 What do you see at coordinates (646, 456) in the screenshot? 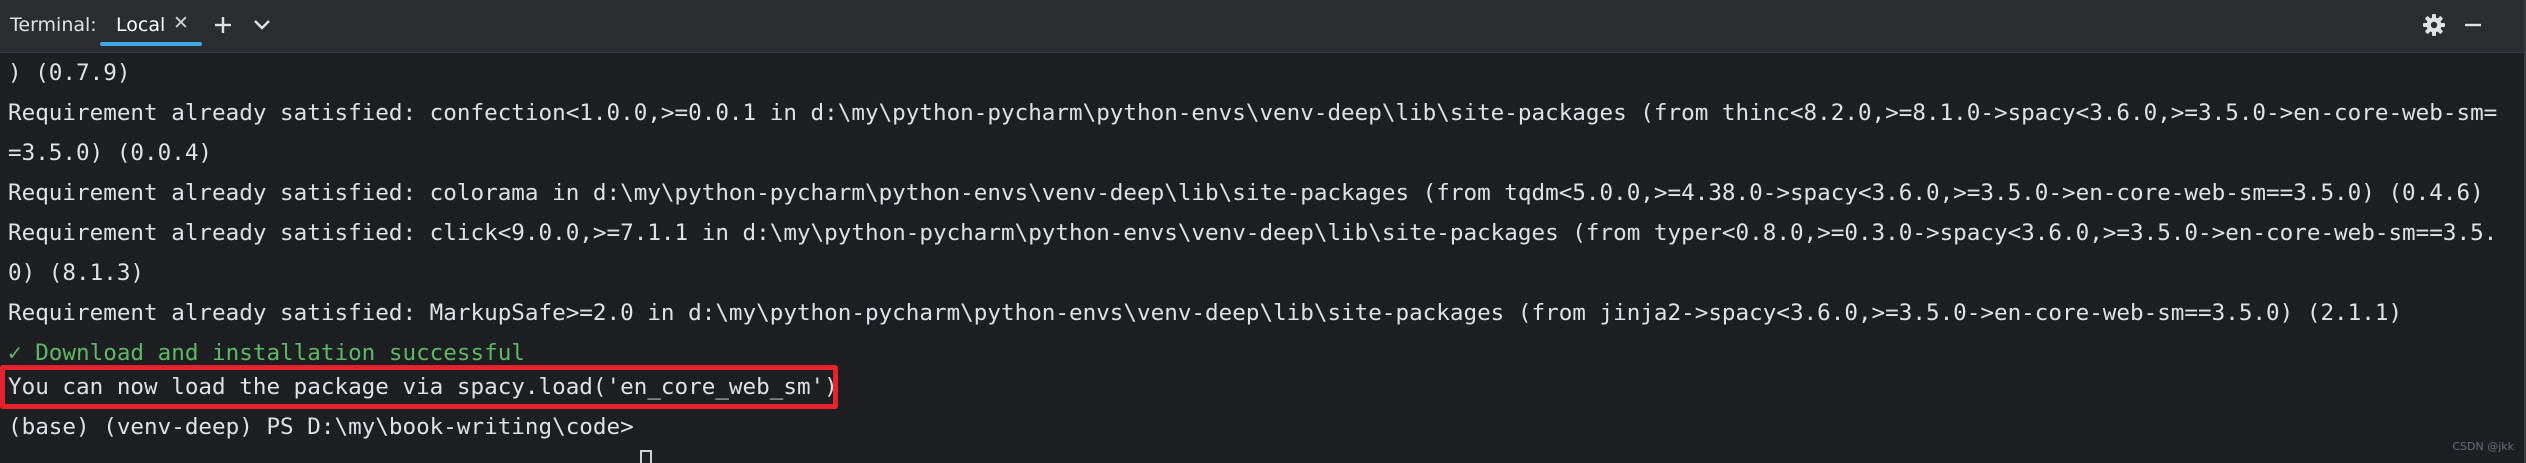
I see `text-cursor` at bounding box center [646, 456].